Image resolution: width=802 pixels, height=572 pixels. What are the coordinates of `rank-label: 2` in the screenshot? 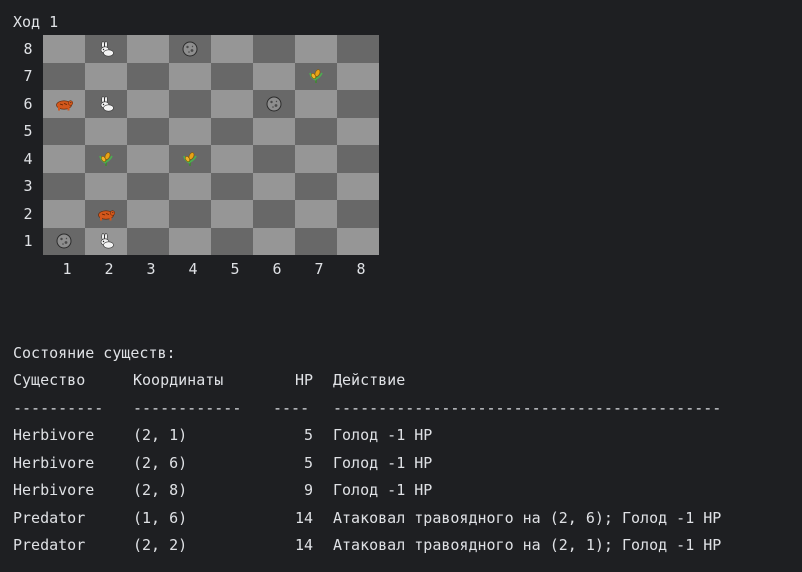 It's located at (28, 213).